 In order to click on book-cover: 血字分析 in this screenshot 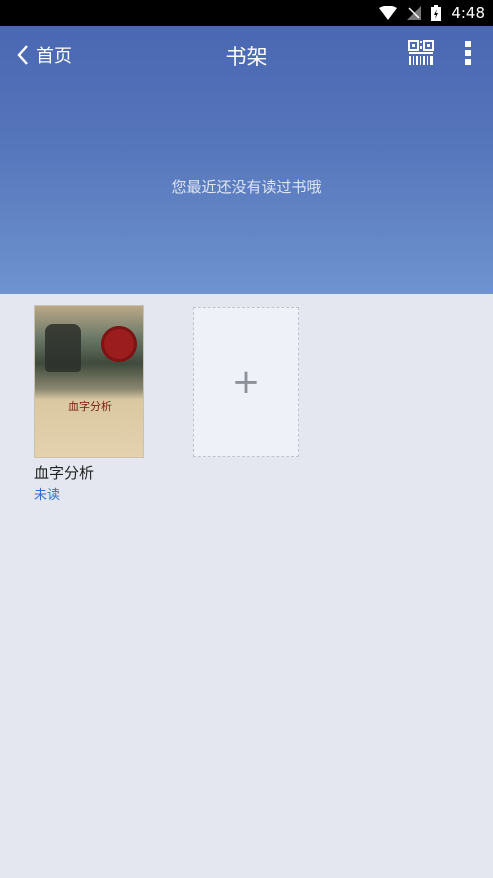, I will do `click(89, 381)`.